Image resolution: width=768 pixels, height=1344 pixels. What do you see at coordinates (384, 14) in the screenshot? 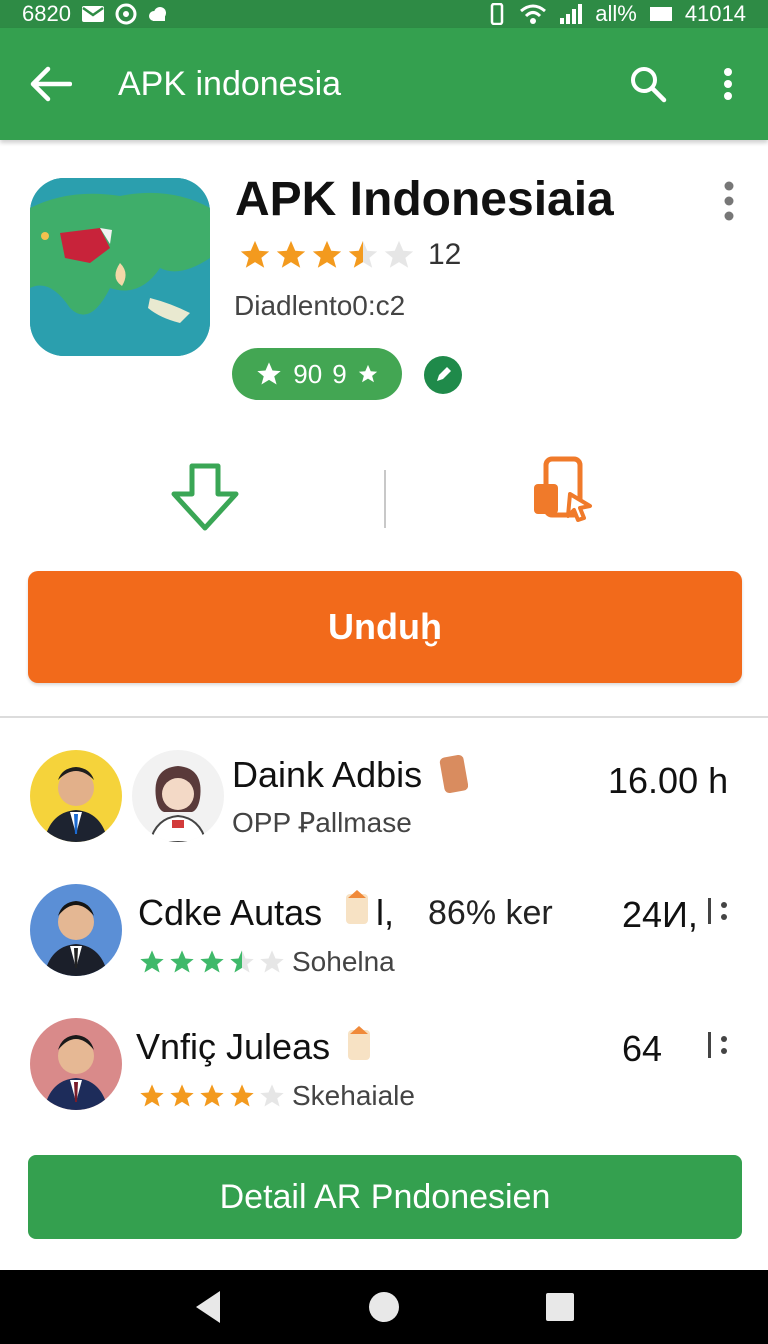
I see `status-bar: 6820 all% 41014` at bounding box center [384, 14].